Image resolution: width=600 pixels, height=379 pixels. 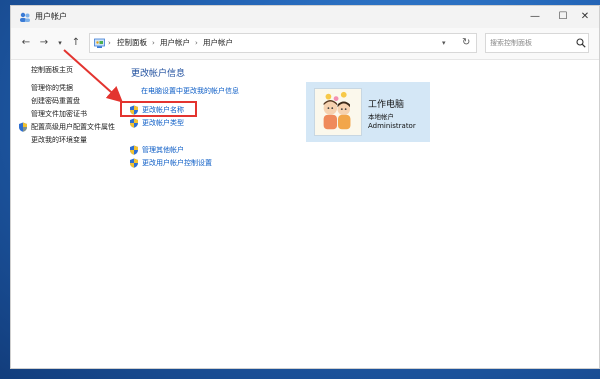 What do you see at coordinates (305, 17) in the screenshot?
I see `title-bar: 用户帐户 — ☐ ✕` at bounding box center [305, 17].